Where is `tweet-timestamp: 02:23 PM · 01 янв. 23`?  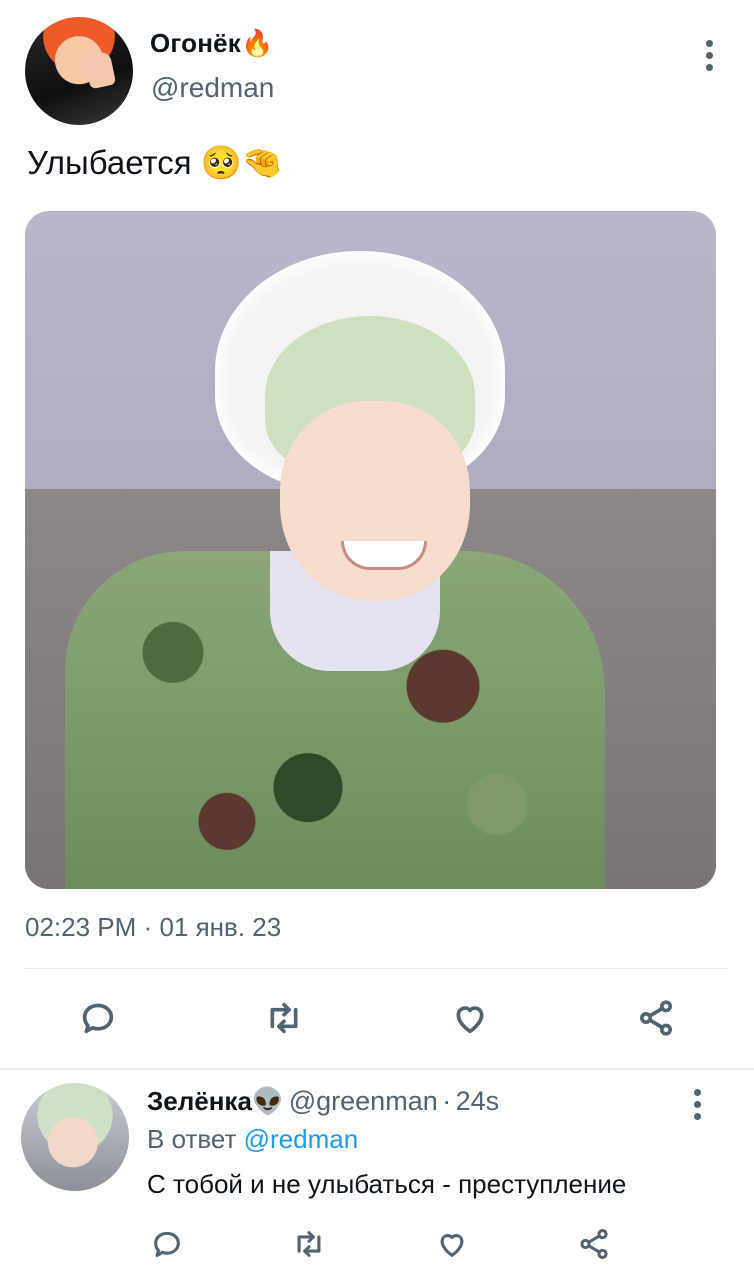 tweet-timestamp: 02:23 PM · 01 янв. 23 is located at coordinates (153, 927).